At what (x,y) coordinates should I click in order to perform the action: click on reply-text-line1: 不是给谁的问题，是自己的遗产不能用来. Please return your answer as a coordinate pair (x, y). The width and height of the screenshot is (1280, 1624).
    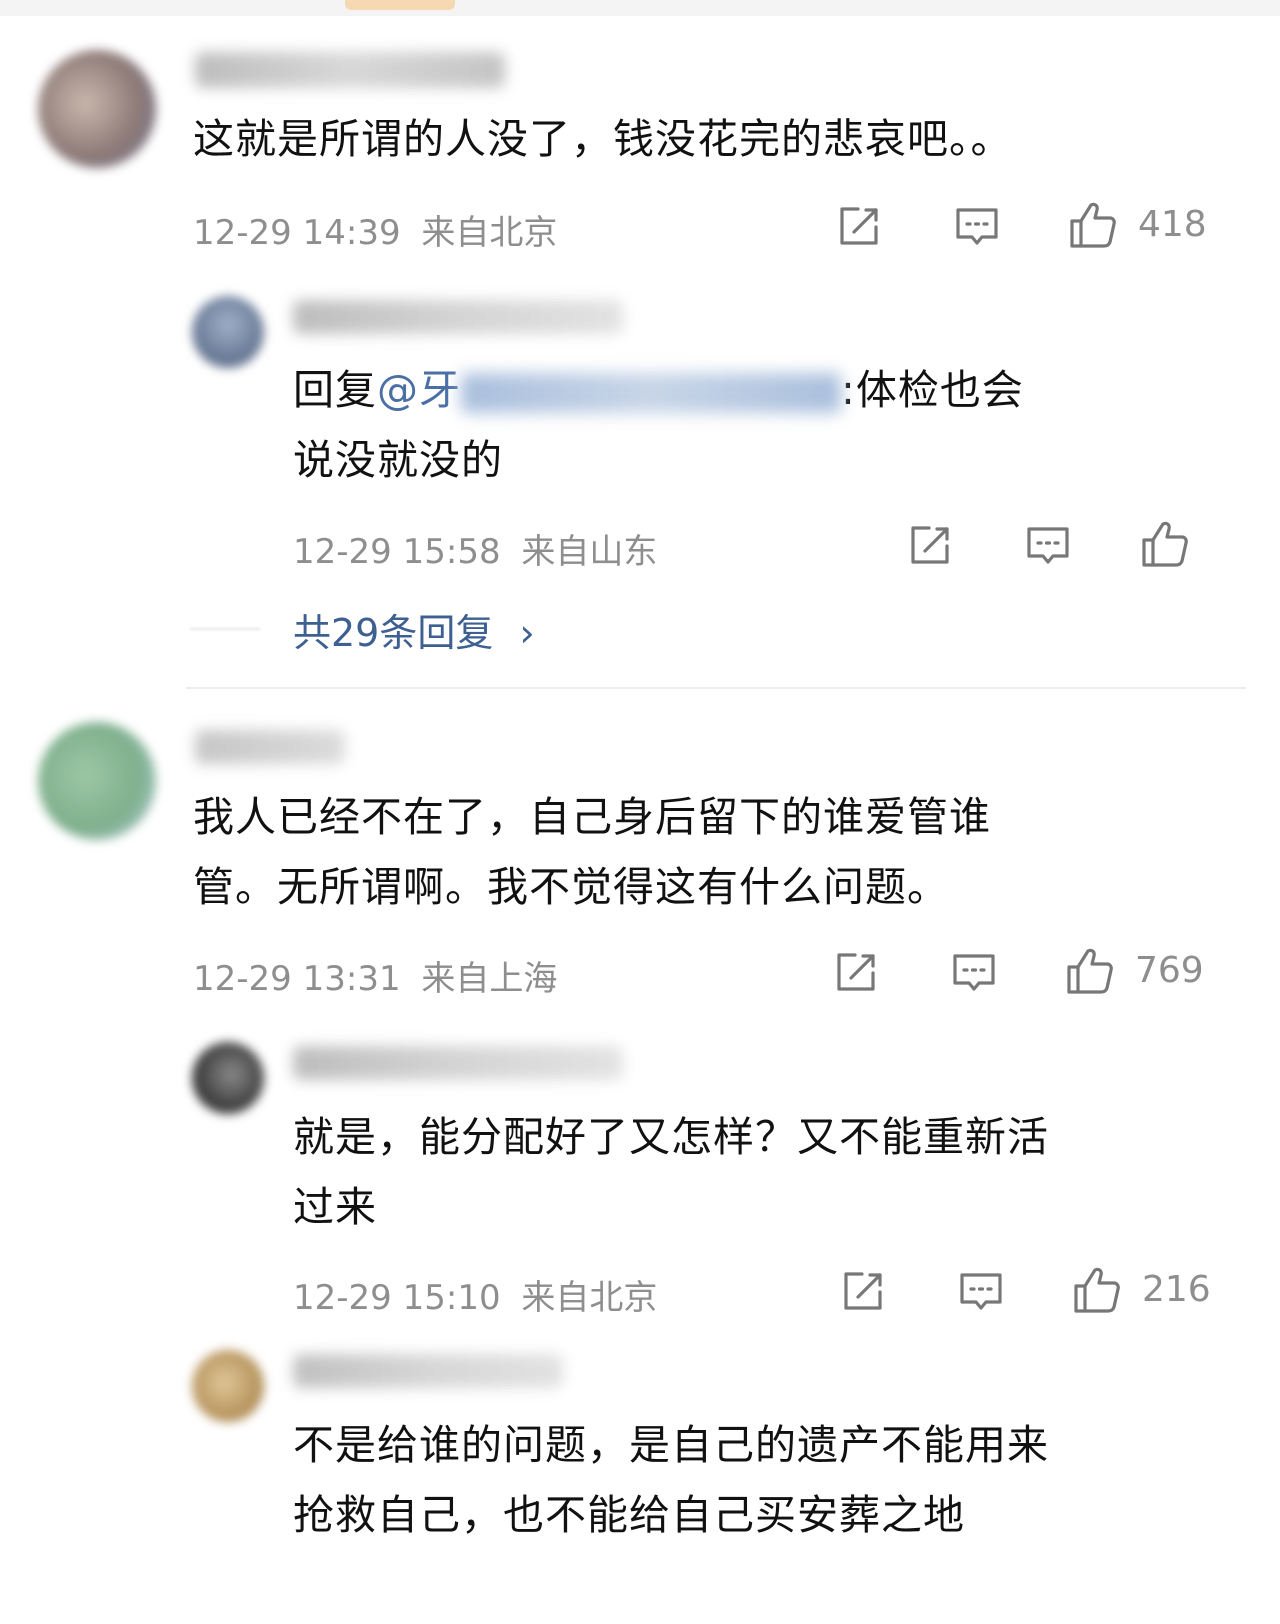
    Looking at the image, I should click on (671, 1445).